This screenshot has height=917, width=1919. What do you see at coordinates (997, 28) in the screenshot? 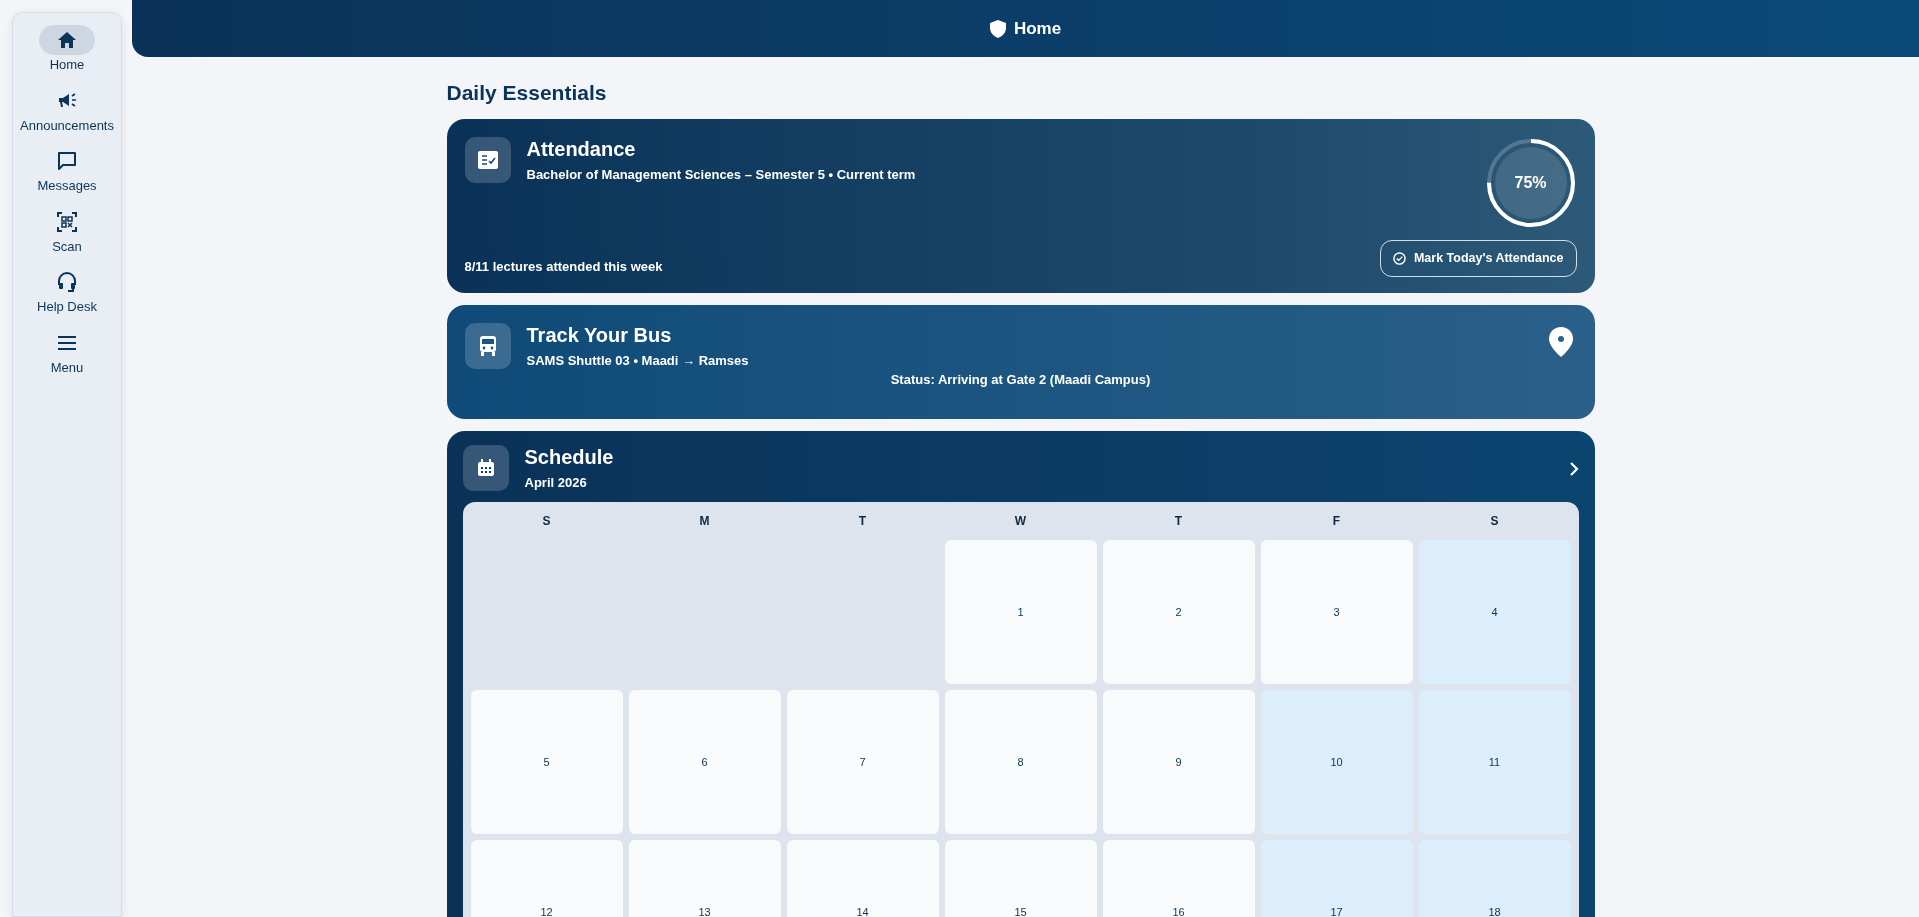
I see `shield-icon` at bounding box center [997, 28].